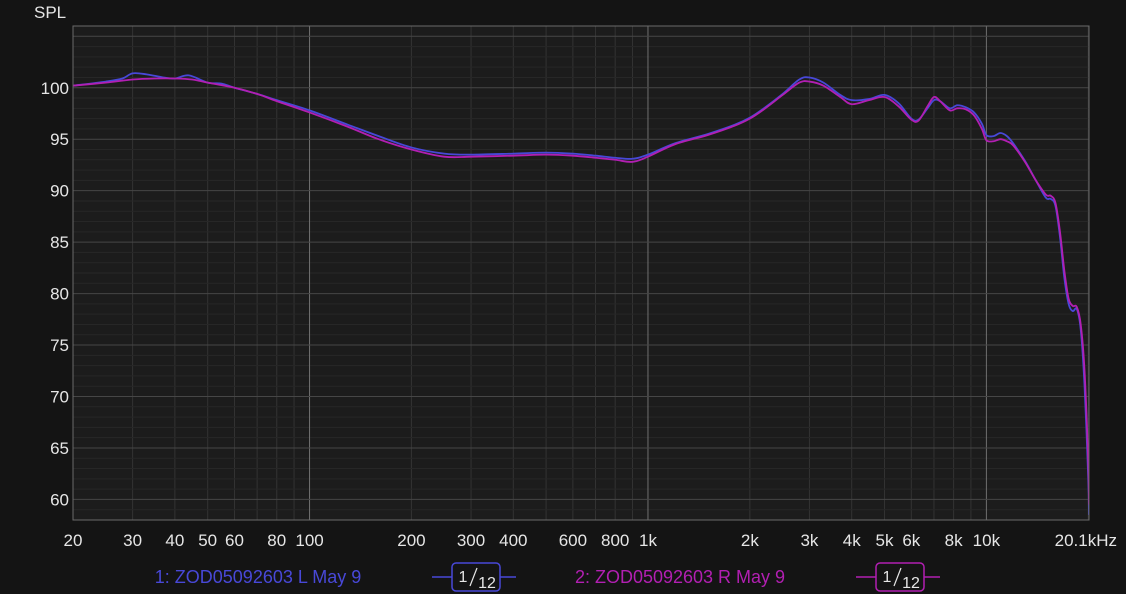  I want to click on y-axis-label: SPL, so click(50, 12).